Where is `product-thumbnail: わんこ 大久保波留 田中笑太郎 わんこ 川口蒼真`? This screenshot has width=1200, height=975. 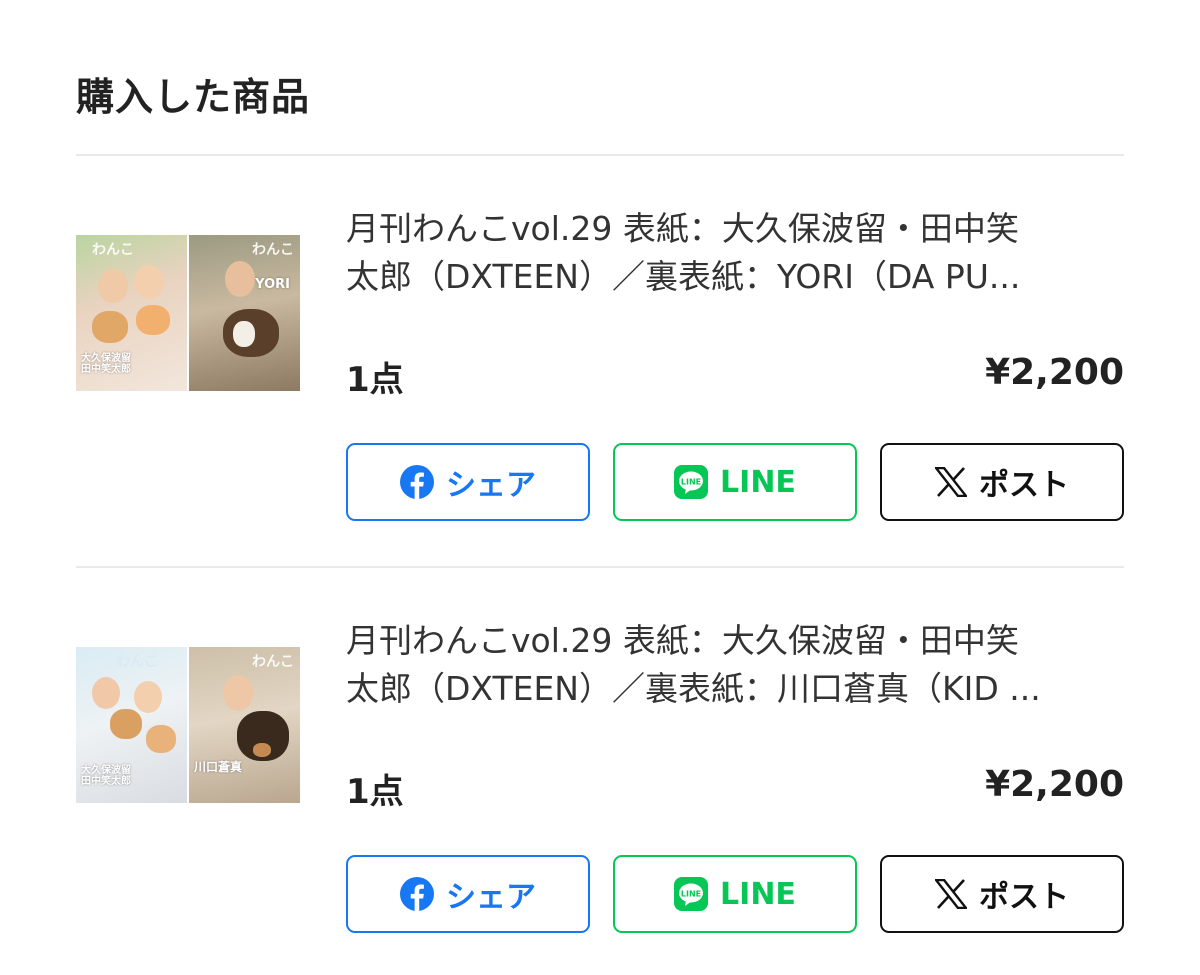 product-thumbnail: わんこ 大久保波留 田中笑太郎 わんこ 川口蒼真 is located at coordinates (188, 725).